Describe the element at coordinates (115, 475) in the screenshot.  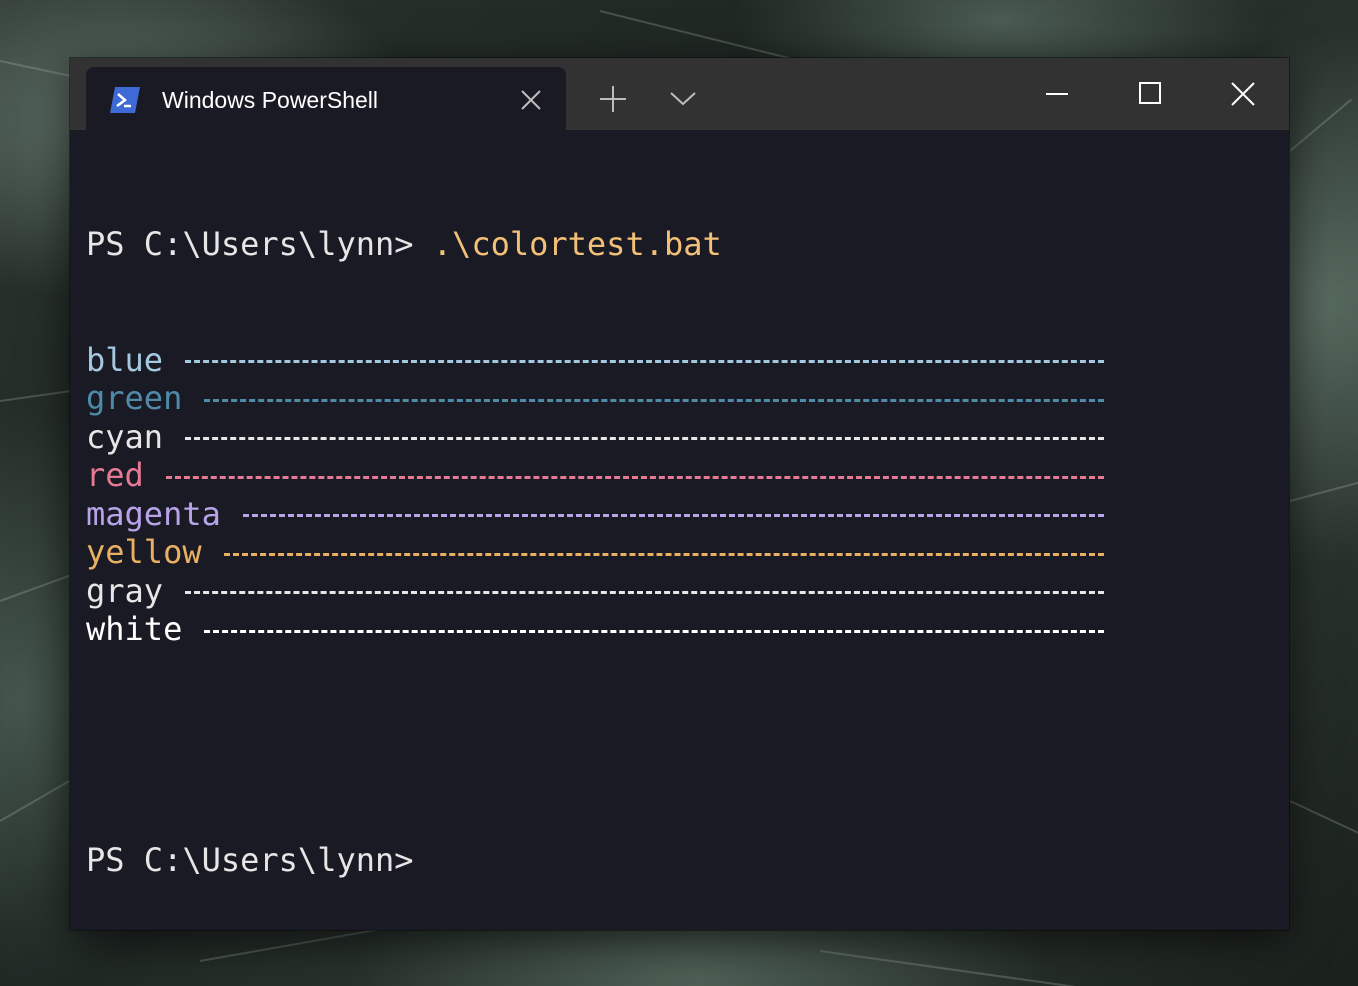
I see `color-label: red` at that location.